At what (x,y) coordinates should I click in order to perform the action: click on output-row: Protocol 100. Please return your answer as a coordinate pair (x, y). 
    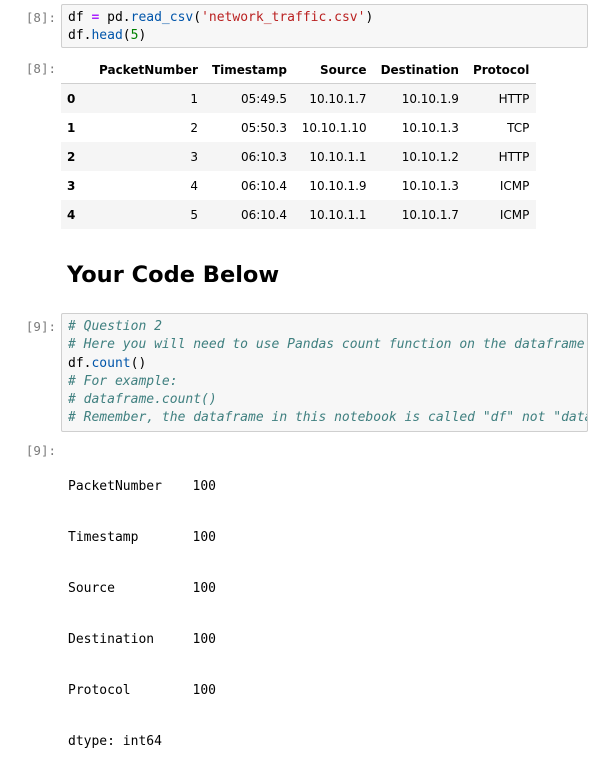
    Looking at the image, I should click on (142, 690).